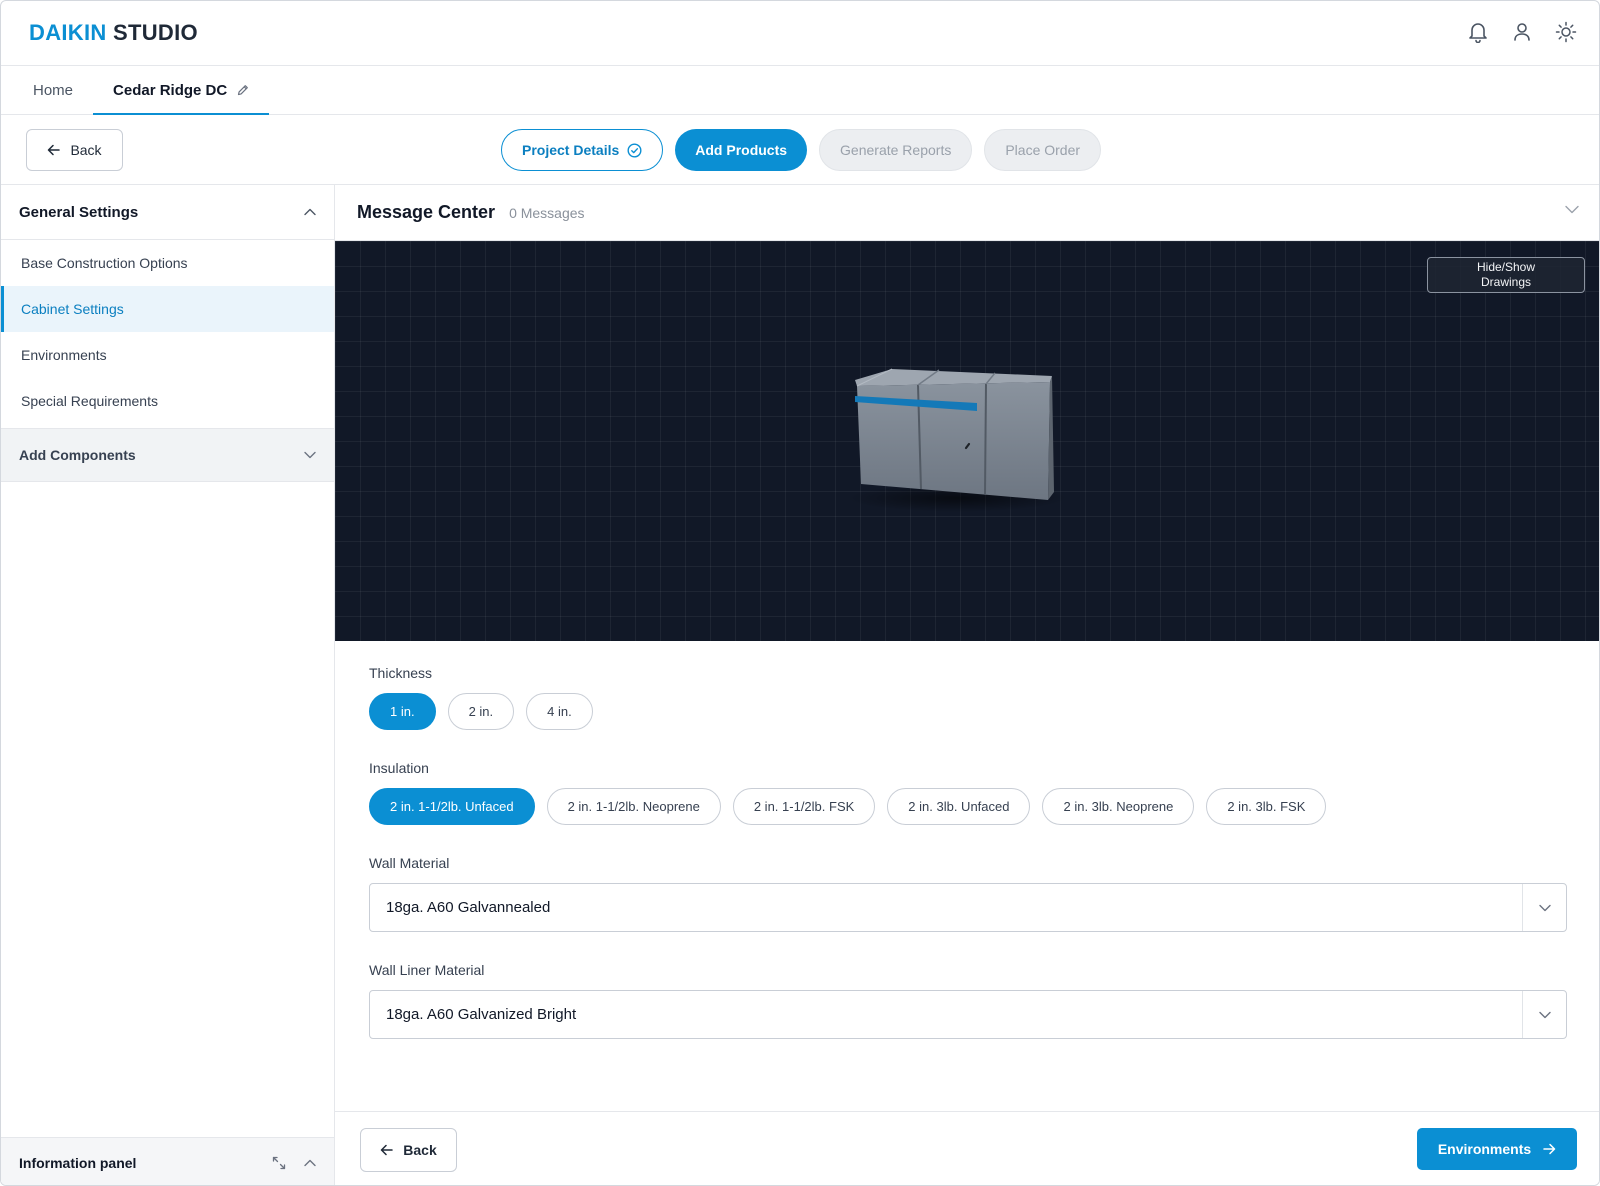 The height and width of the screenshot is (1186, 1600). What do you see at coordinates (633, 806) in the screenshot?
I see `insulation-option: 2 in. 1-1/2lb. Neoprene` at bounding box center [633, 806].